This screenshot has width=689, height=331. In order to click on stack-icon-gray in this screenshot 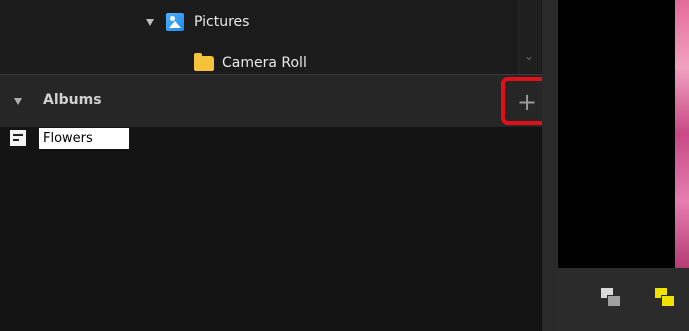, I will do `click(612, 299)`.